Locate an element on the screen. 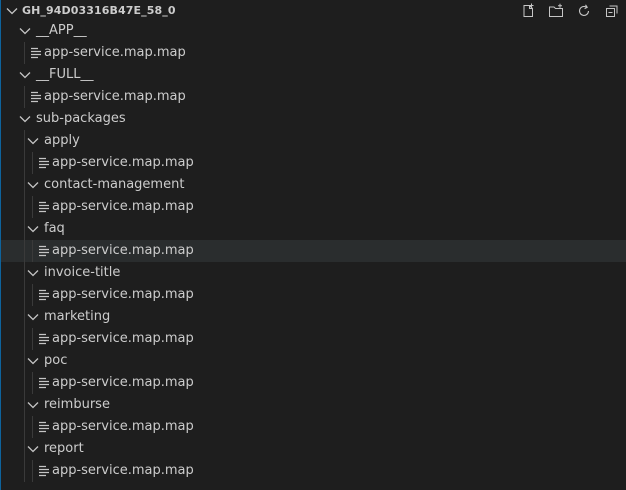  tree-folder-invoice-title: invoice-title is located at coordinates (313, 273).